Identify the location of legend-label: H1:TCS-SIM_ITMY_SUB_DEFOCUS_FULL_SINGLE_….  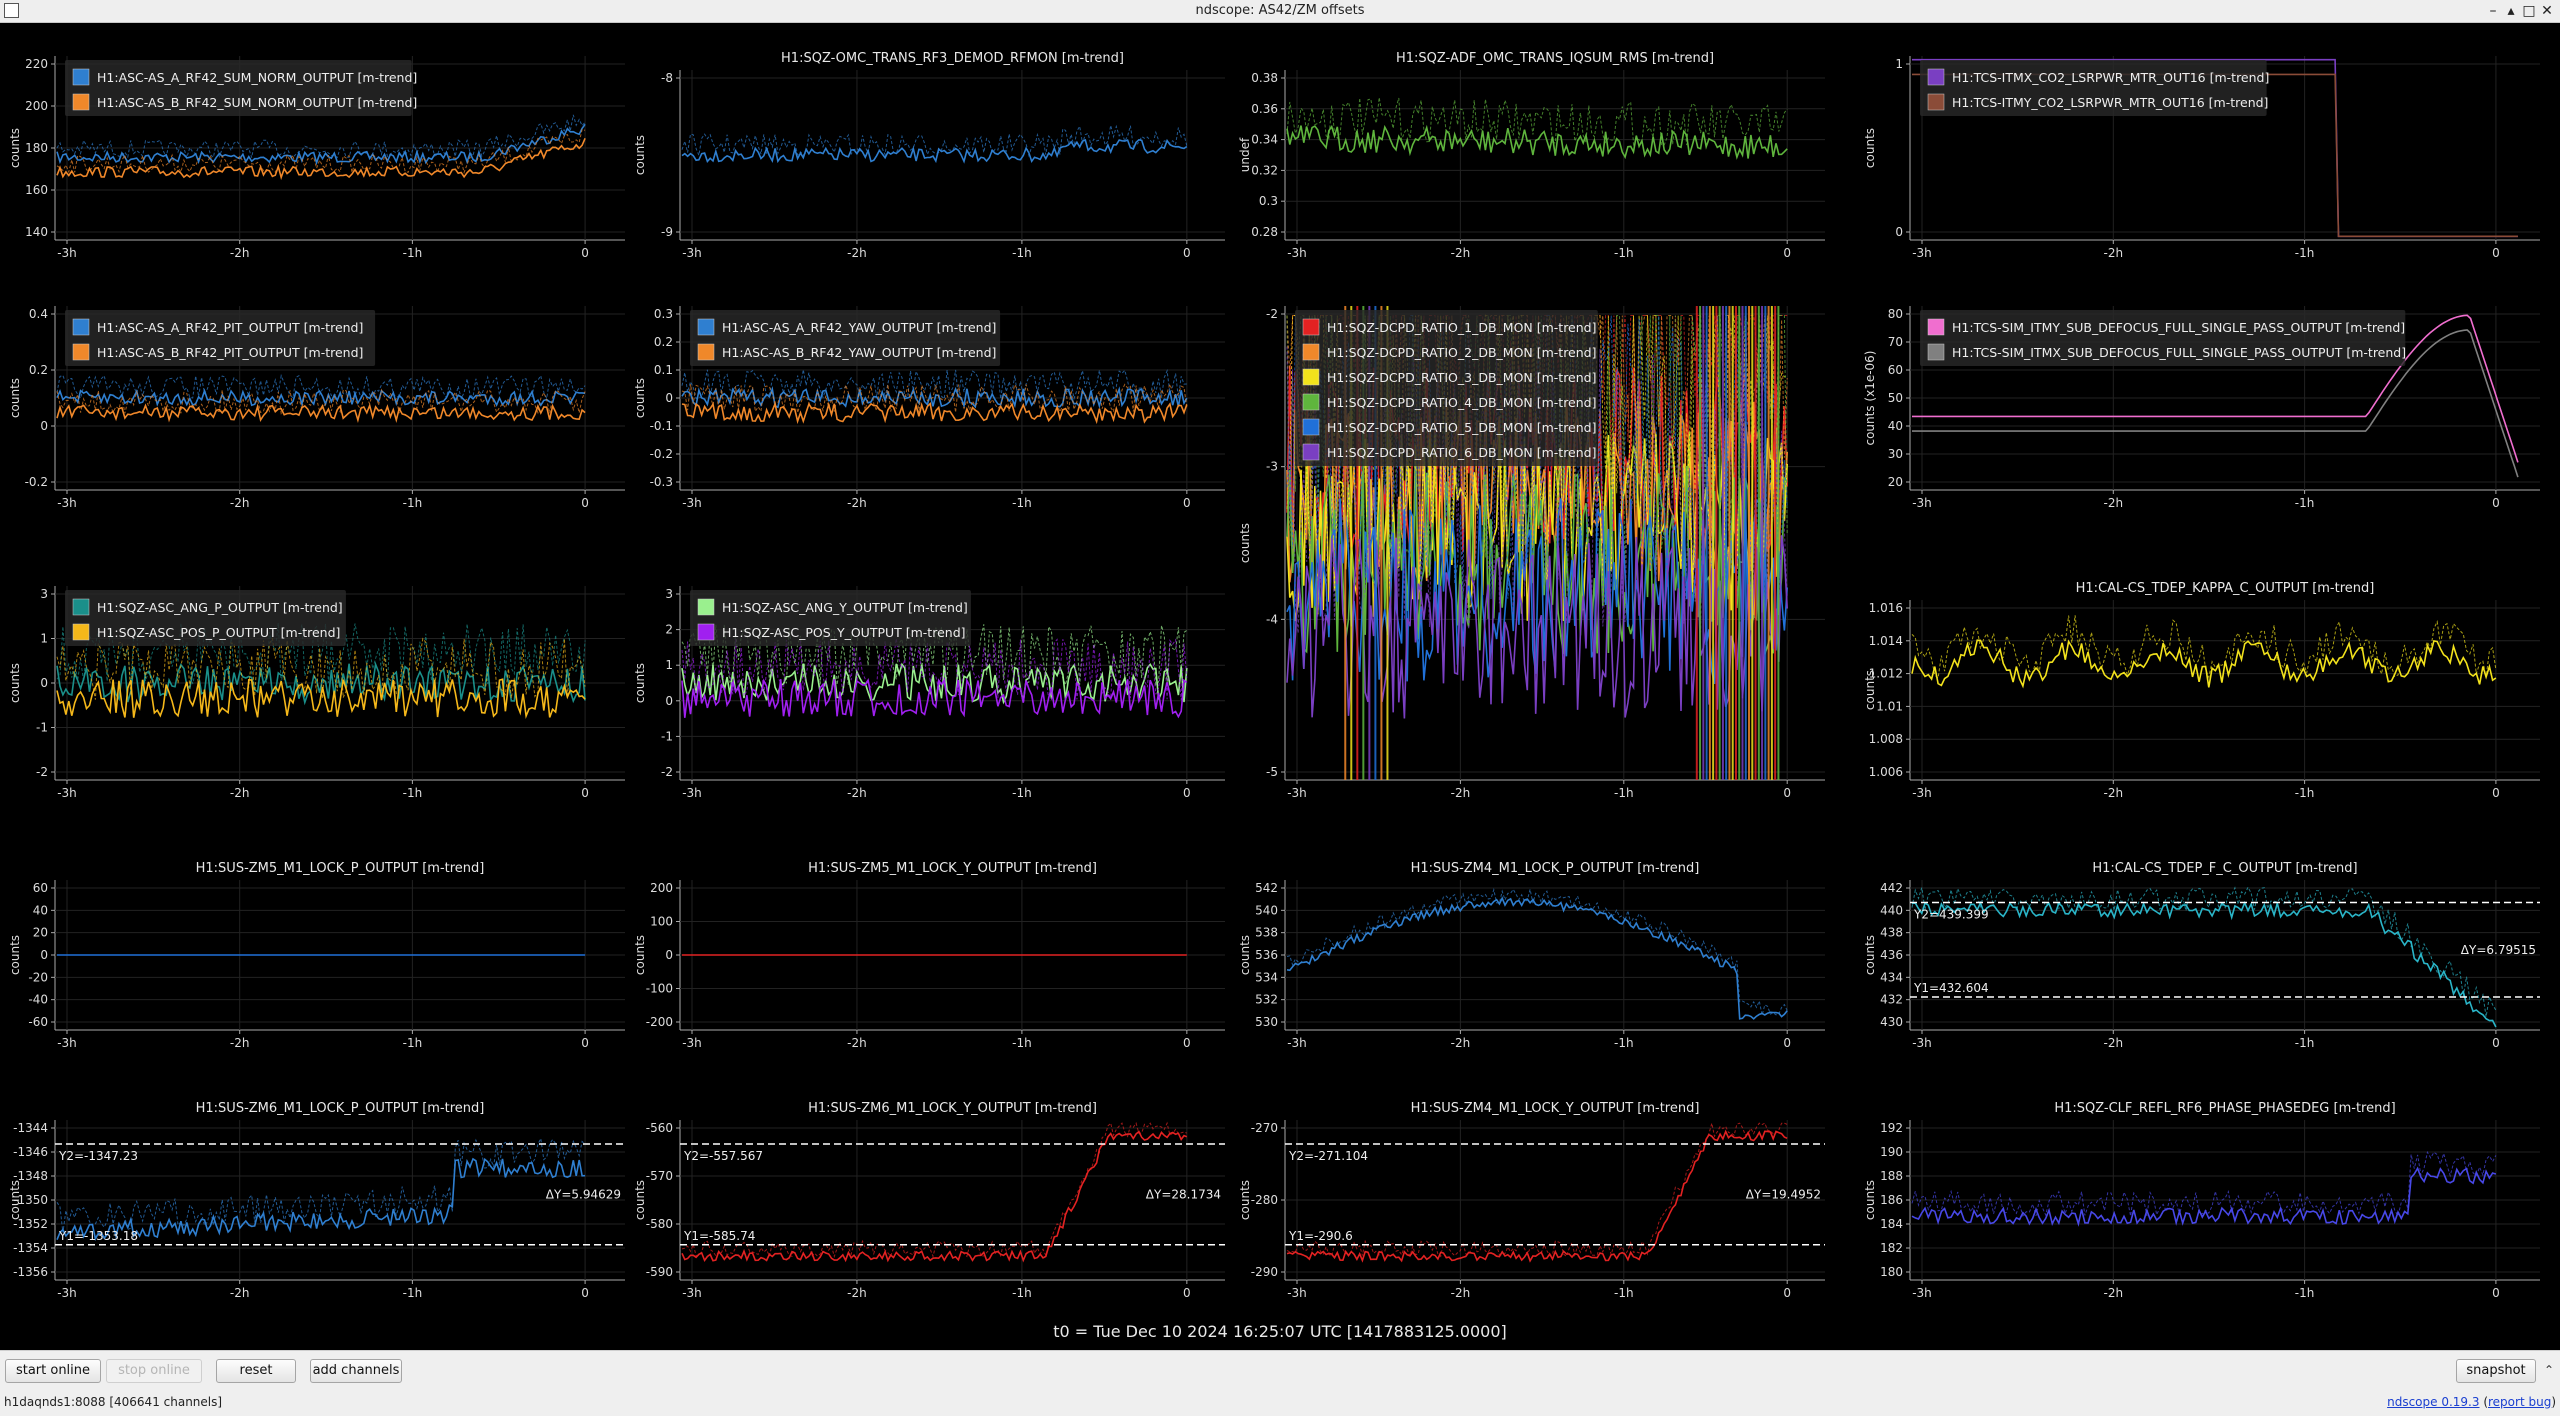
(2178, 327).